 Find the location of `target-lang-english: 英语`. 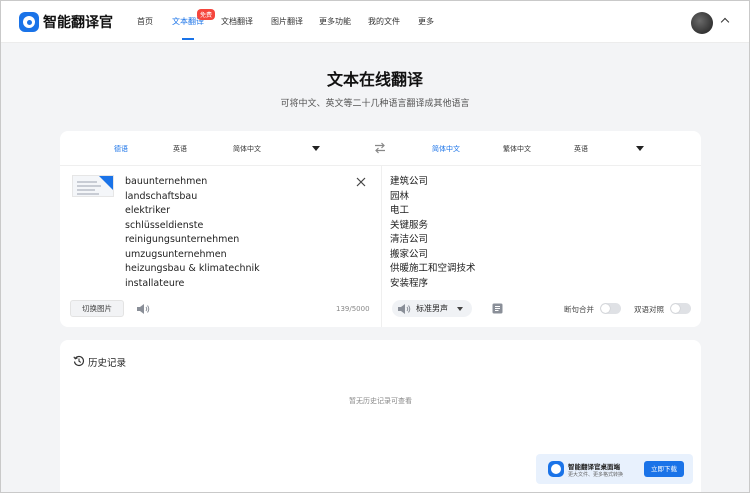

target-lang-english: 英语 is located at coordinates (581, 149).